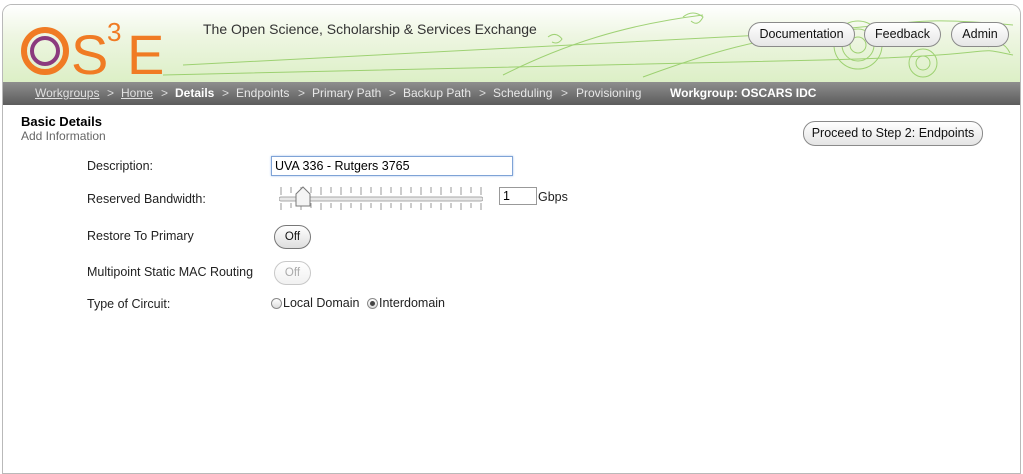 The height and width of the screenshot is (474, 1023). Describe the element at coordinates (67, 93) in the screenshot. I see `nav-workgroups-link: Workgroups` at that location.